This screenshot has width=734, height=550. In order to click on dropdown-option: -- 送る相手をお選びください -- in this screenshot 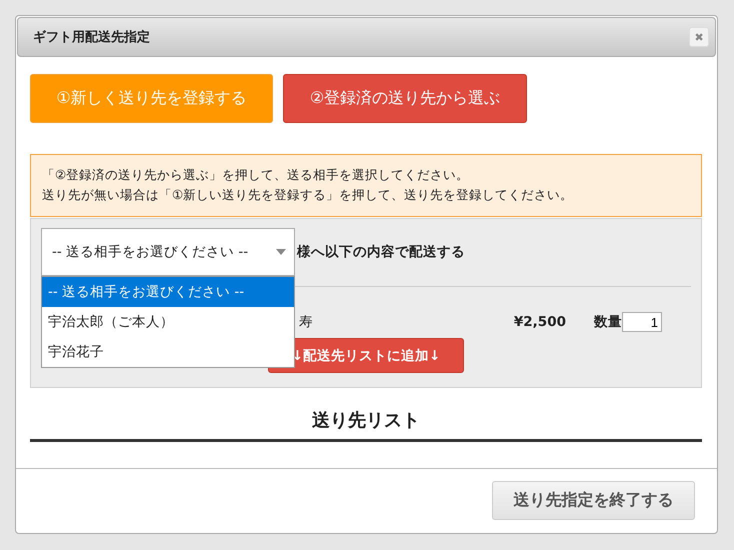, I will do `click(168, 292)`.